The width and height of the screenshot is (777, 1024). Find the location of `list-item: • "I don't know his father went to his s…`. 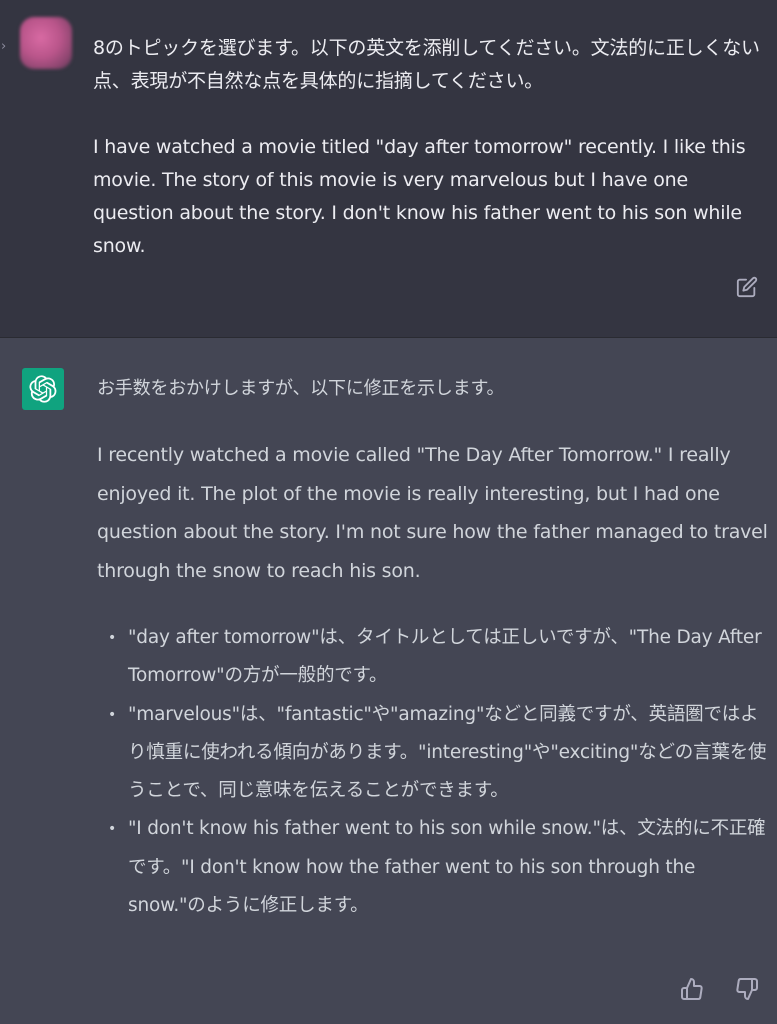

list-item: • "I don't know his father went to his s… is located at coordinates (433, 867).